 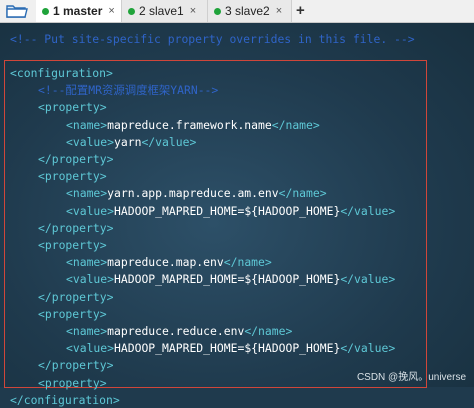 I want to click on tab-slave1: 2 slave1 ×, so click(x=165, y=11).